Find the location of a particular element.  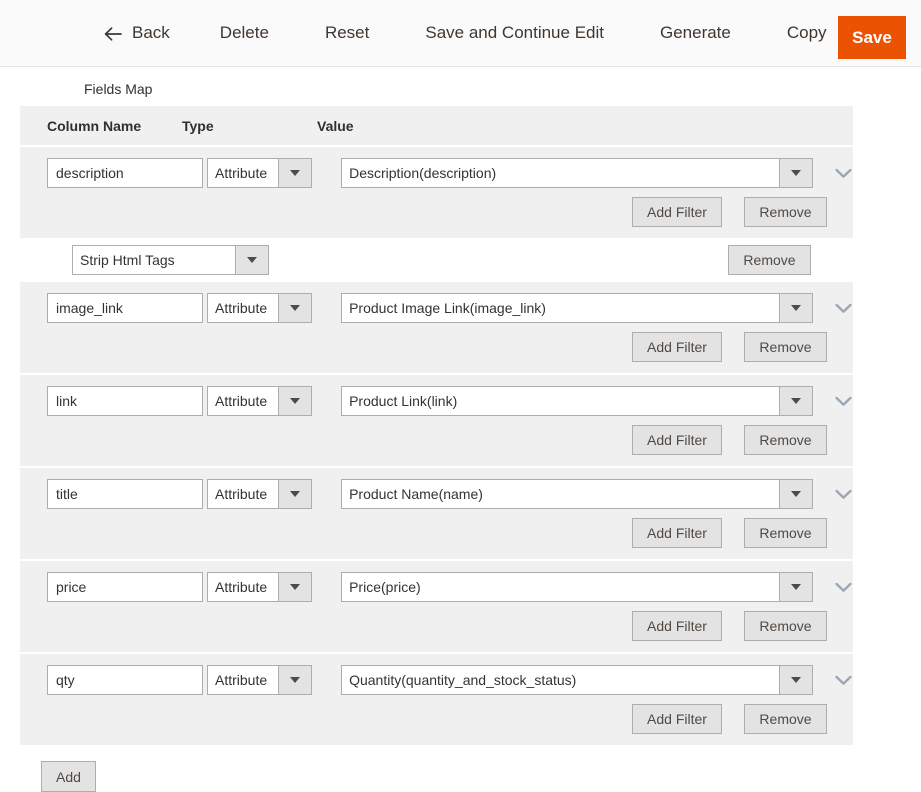

filter-row: Strip Html Tags Remove is located at coordinates (436, 260).